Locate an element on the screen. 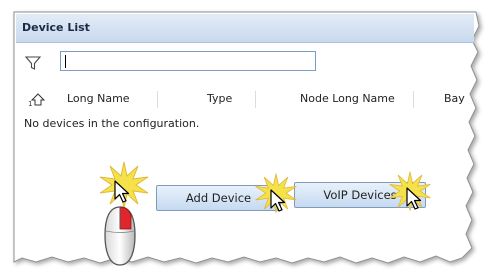 The image size is (495, 271). grid-header: 1 Long Name Type Node Long Name Bay is located at coordinates (249, 99).